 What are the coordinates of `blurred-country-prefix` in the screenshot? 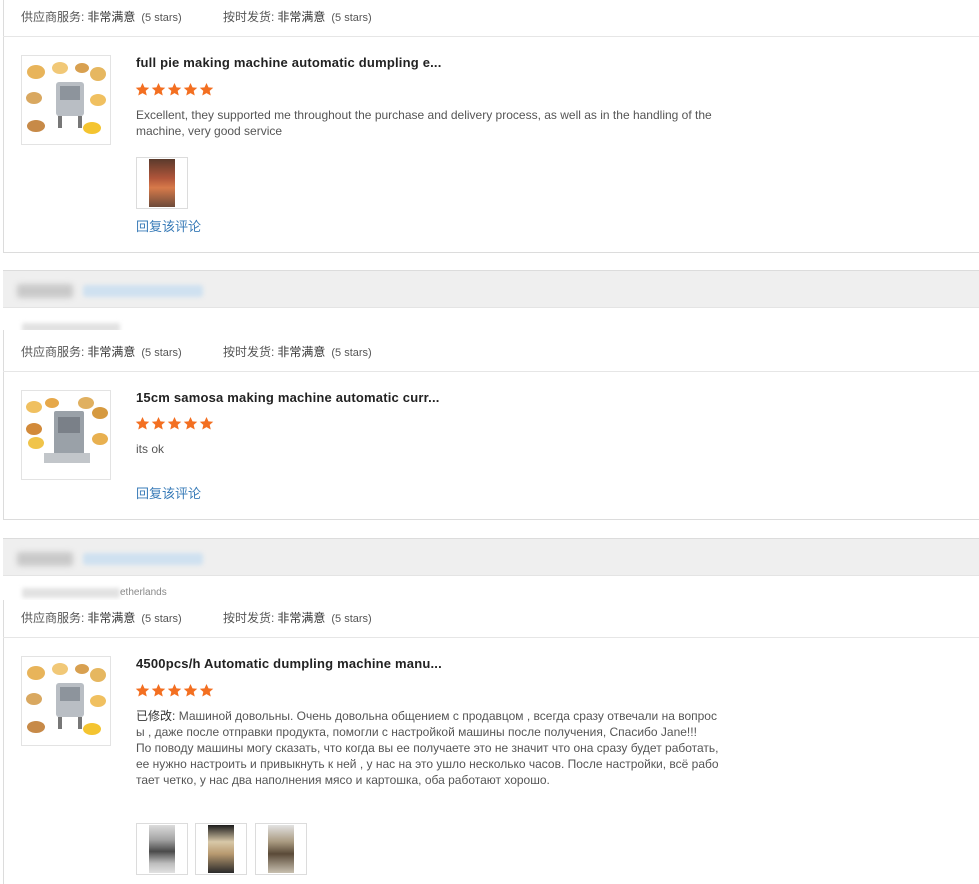 It's located at (71, 593).